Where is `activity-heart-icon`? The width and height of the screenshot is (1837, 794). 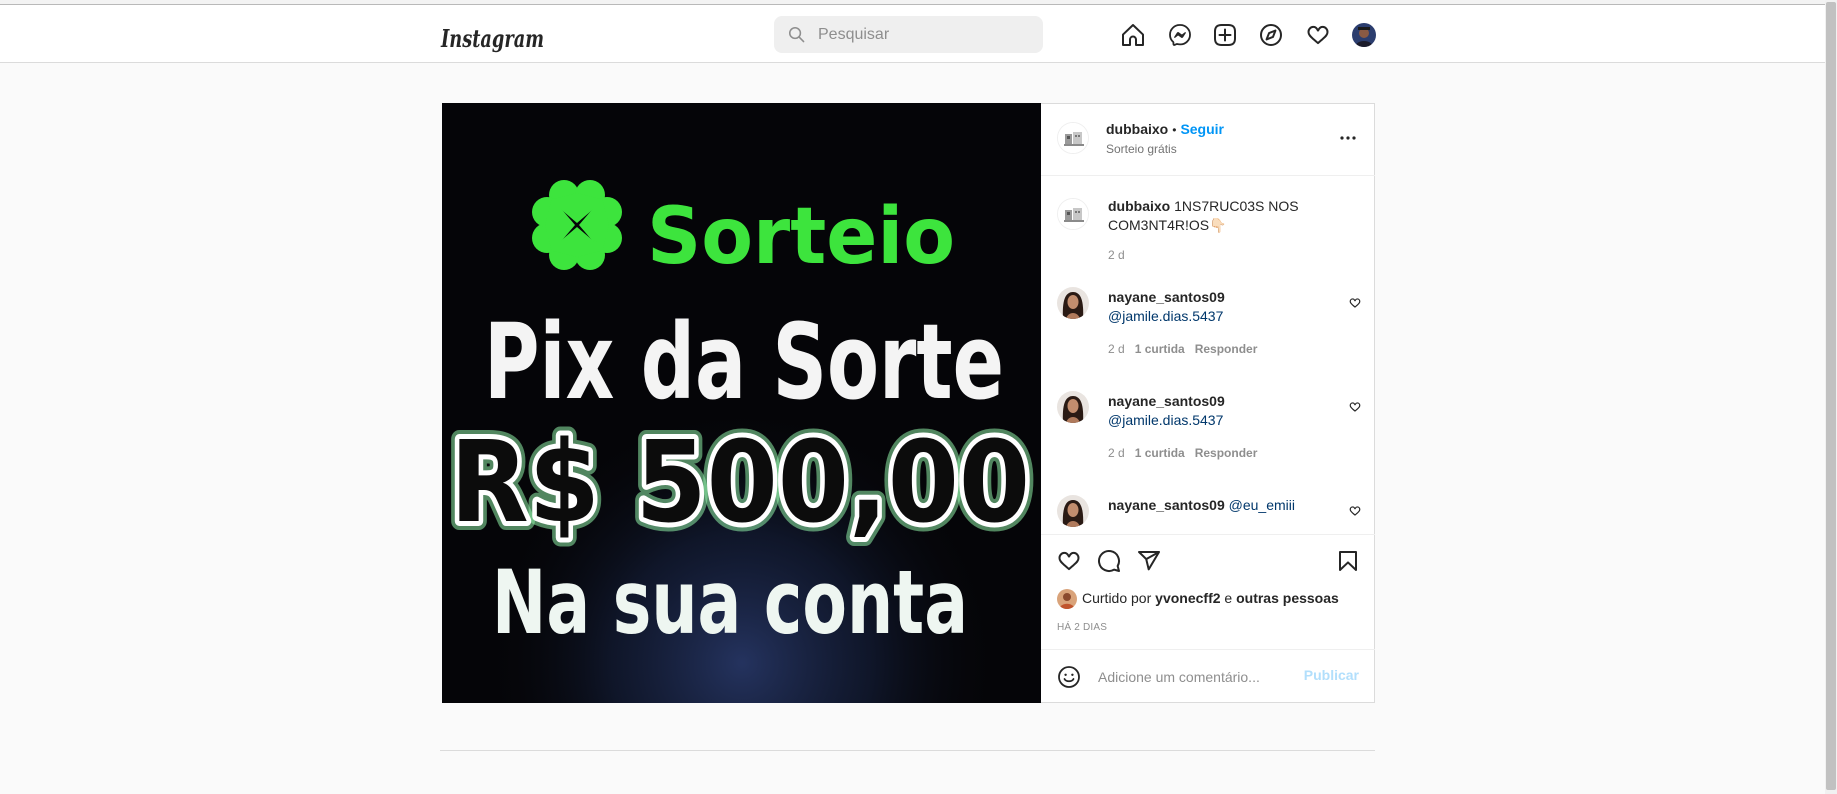
activity-heart-icon is located at coordinates (1318, 35).